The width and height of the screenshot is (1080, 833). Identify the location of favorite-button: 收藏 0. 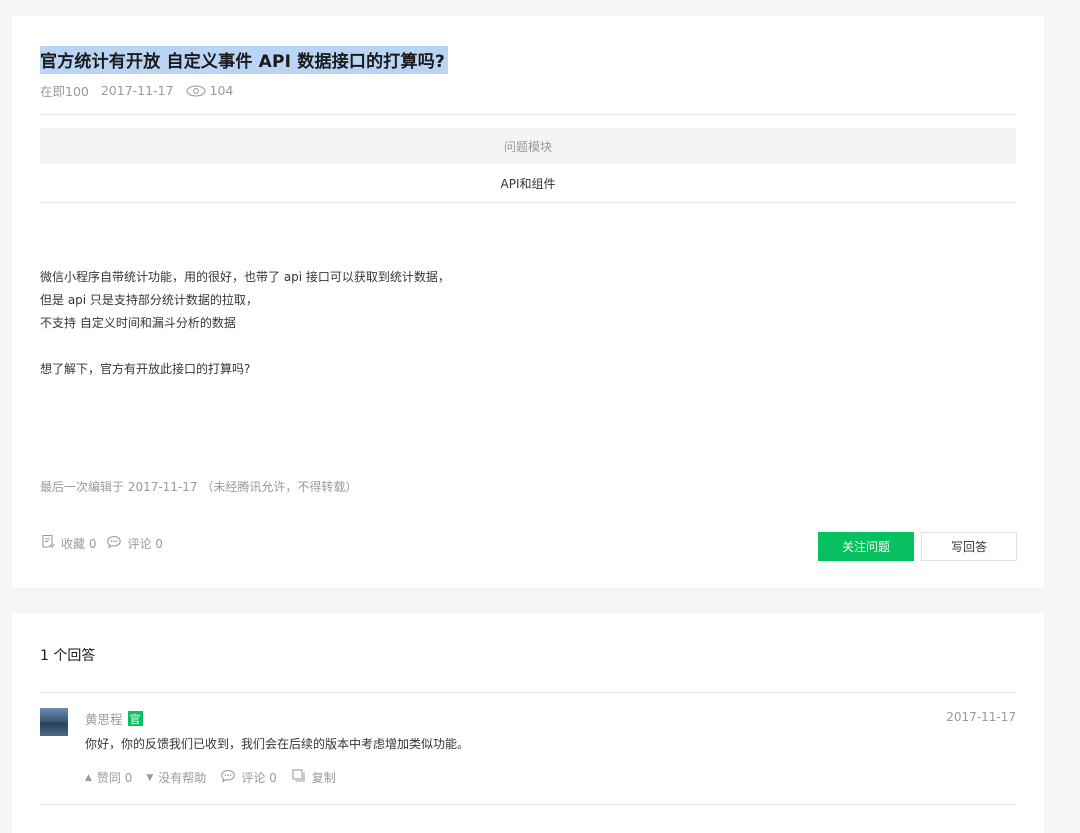
(68, 543).